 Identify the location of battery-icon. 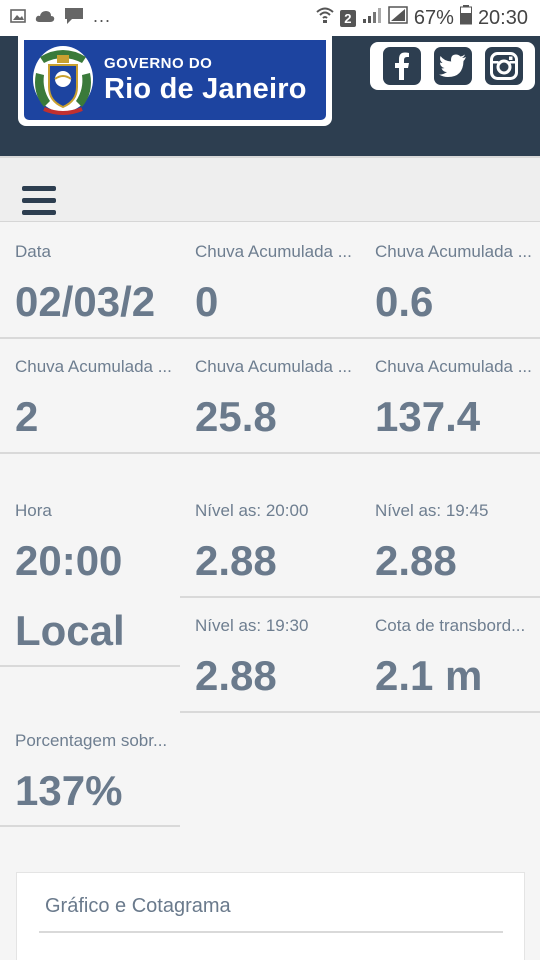
(465, 18).